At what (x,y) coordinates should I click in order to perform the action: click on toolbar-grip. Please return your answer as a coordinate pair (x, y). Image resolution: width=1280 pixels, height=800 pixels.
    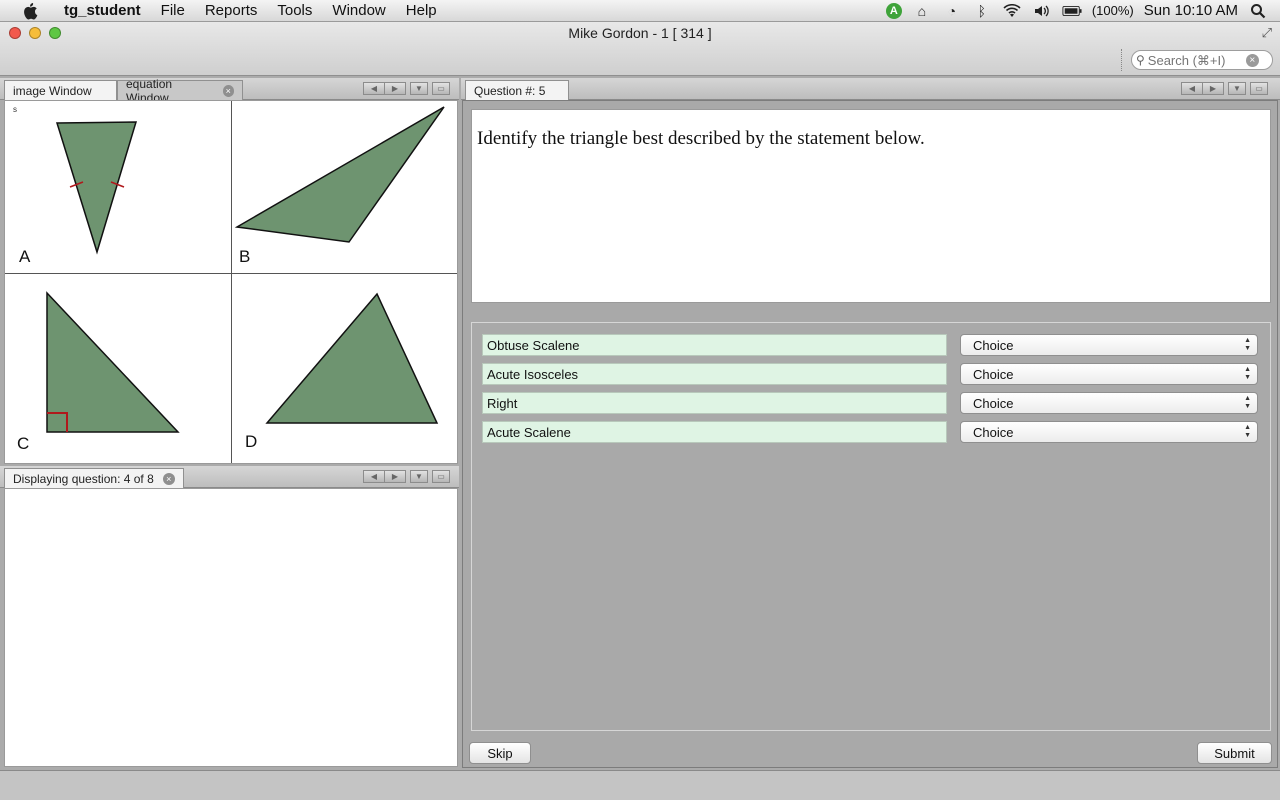
    Looking at the image, I should click on (1122, 60).